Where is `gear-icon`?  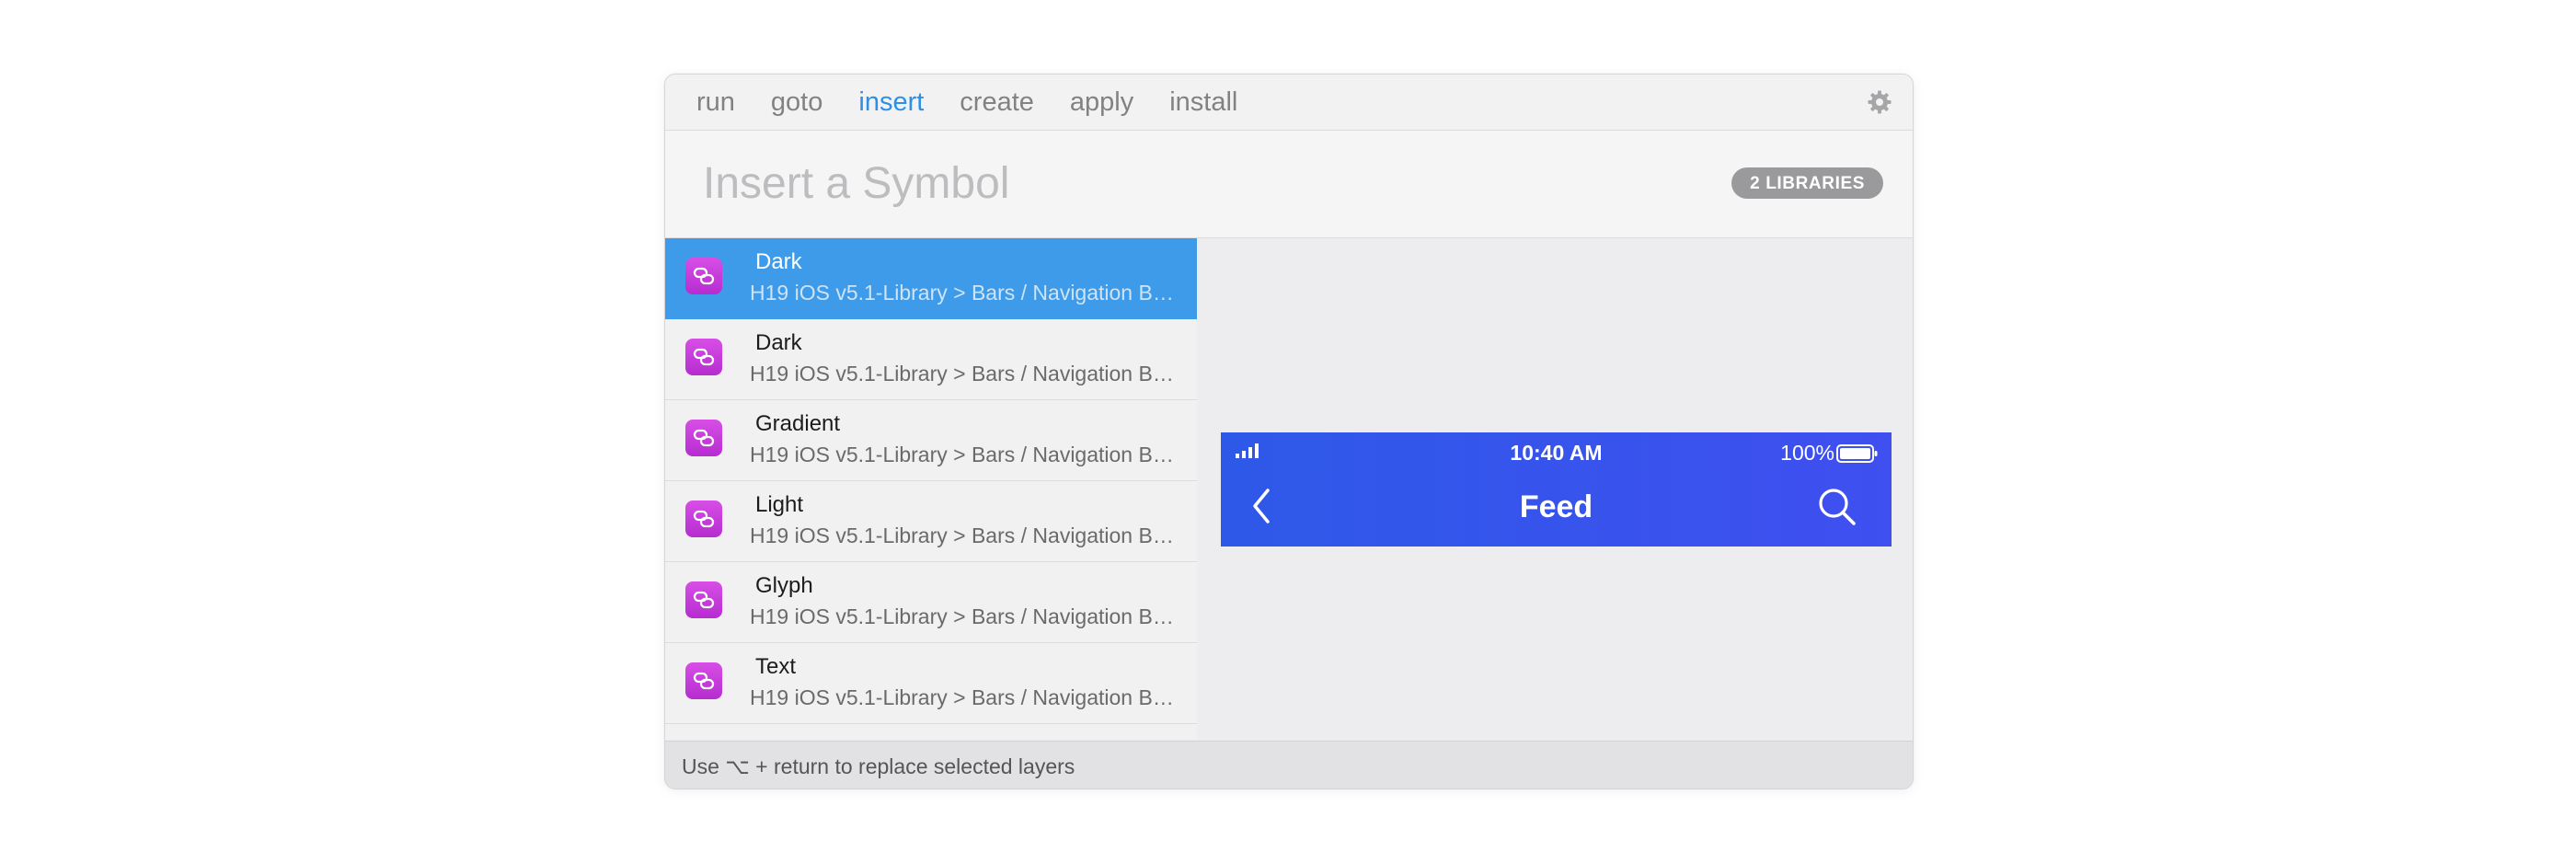
gear-icon is located at coordinates (1879, 102).